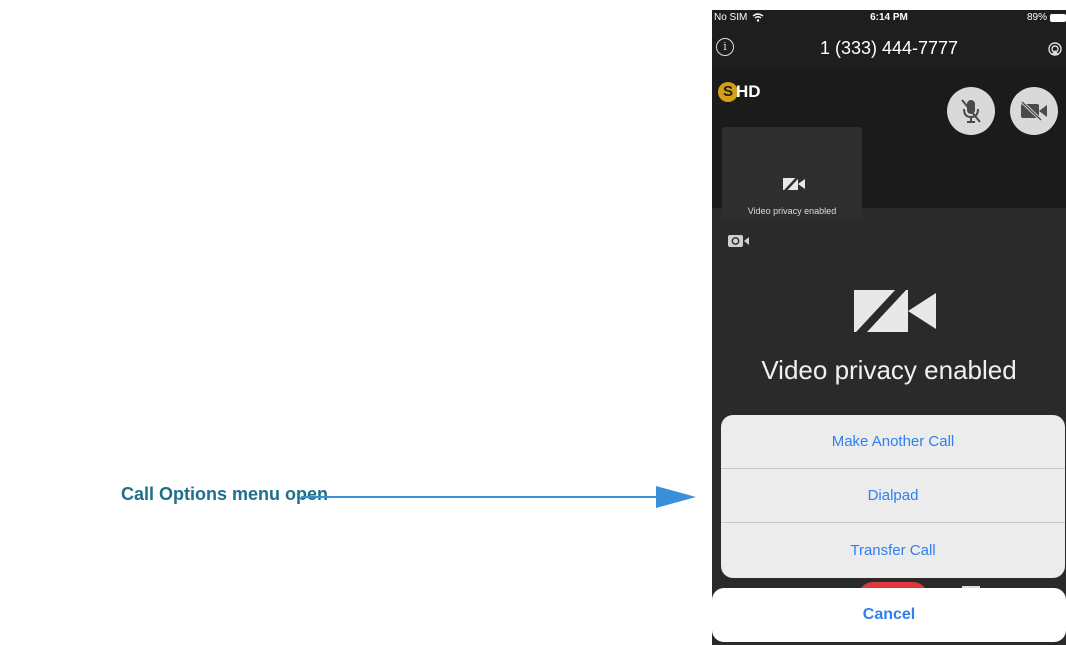 The height and width of the screenshot is (645, 1066). I want to click on self-view-tile: Video privacy enabled, so click(792, 173).